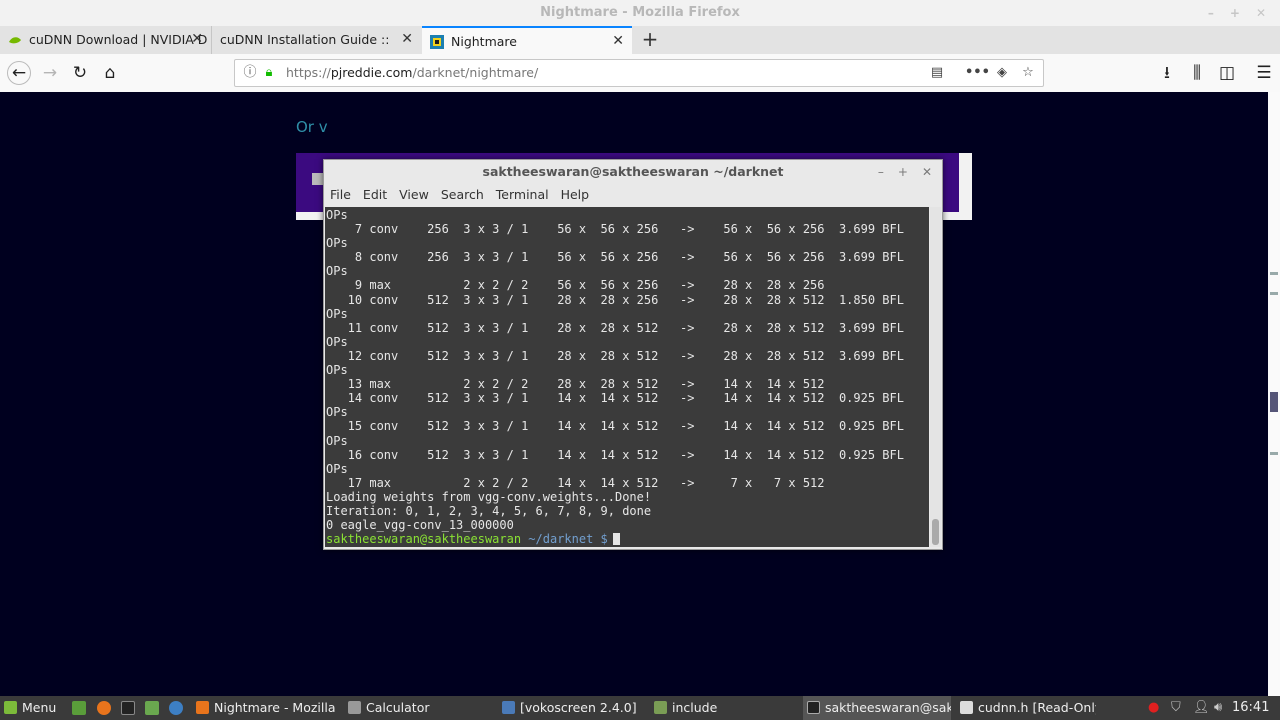 Image resolution: width=1280 pixels, height=720 pixels. What do you see at coordinates (398, 707) in the screenshot?
I see `taskbar-window-label: Calculator` at bounding box center [398, 707].